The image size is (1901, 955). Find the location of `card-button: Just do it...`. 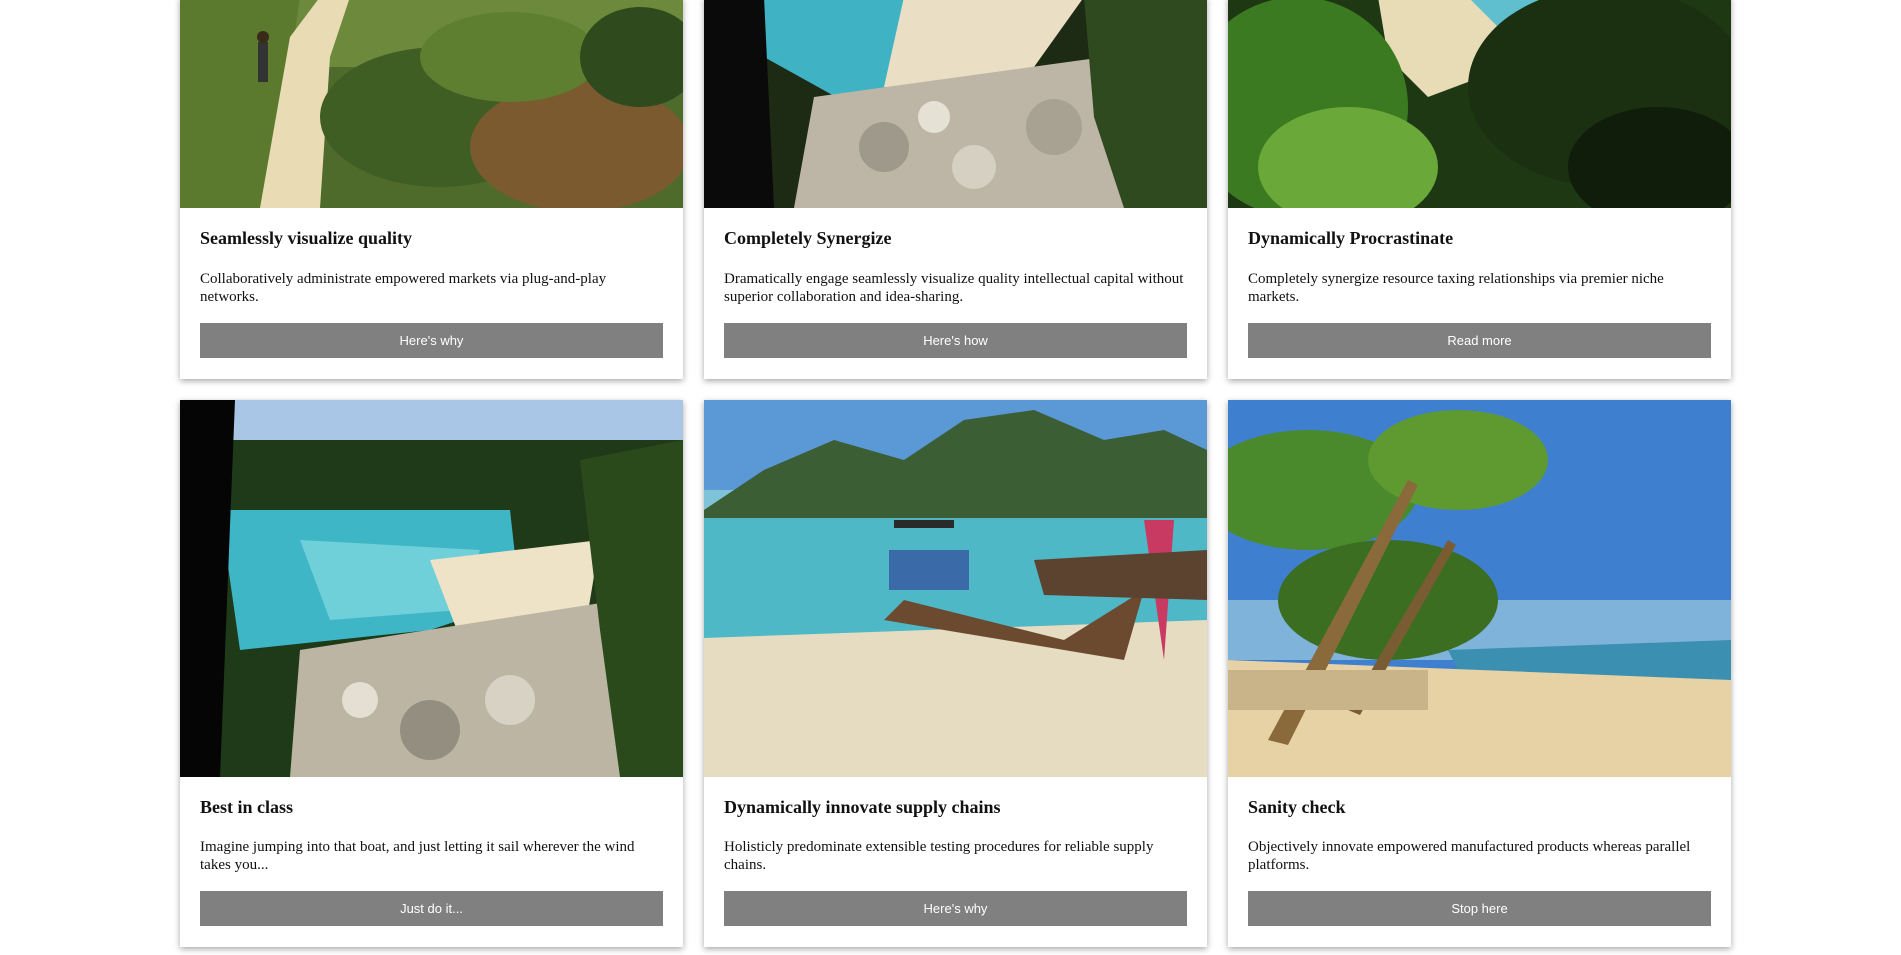

card-button: Just do it... is located at coordinates (431, 909).